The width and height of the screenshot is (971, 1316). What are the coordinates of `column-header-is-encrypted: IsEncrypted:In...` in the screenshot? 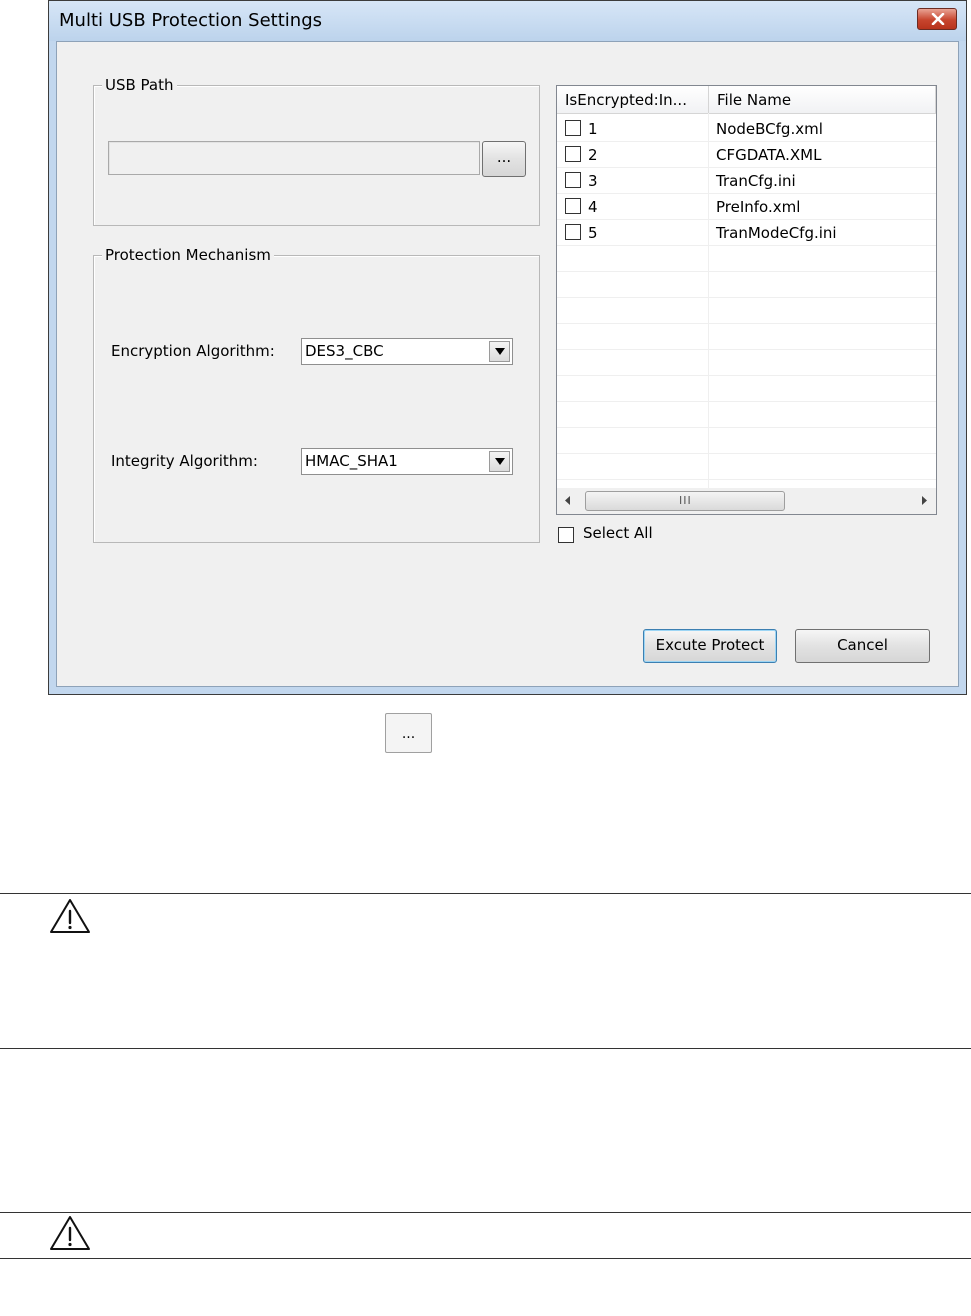 It's located at (633, 99).